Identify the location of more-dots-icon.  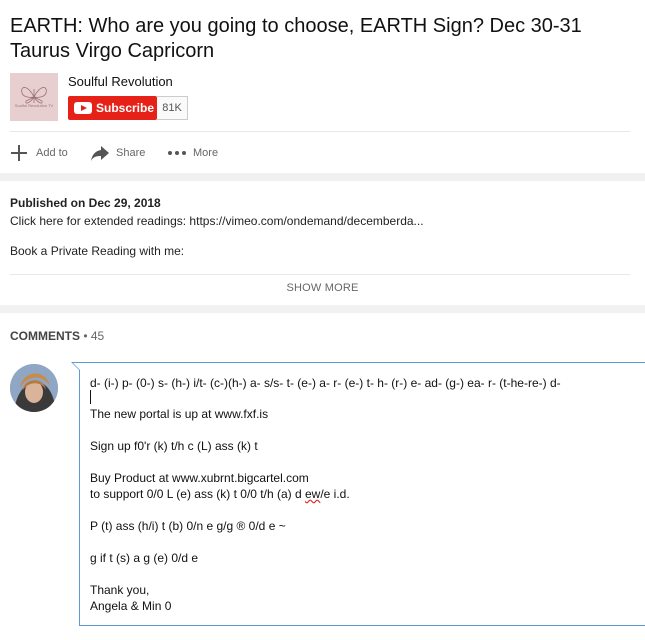
(177, 153).